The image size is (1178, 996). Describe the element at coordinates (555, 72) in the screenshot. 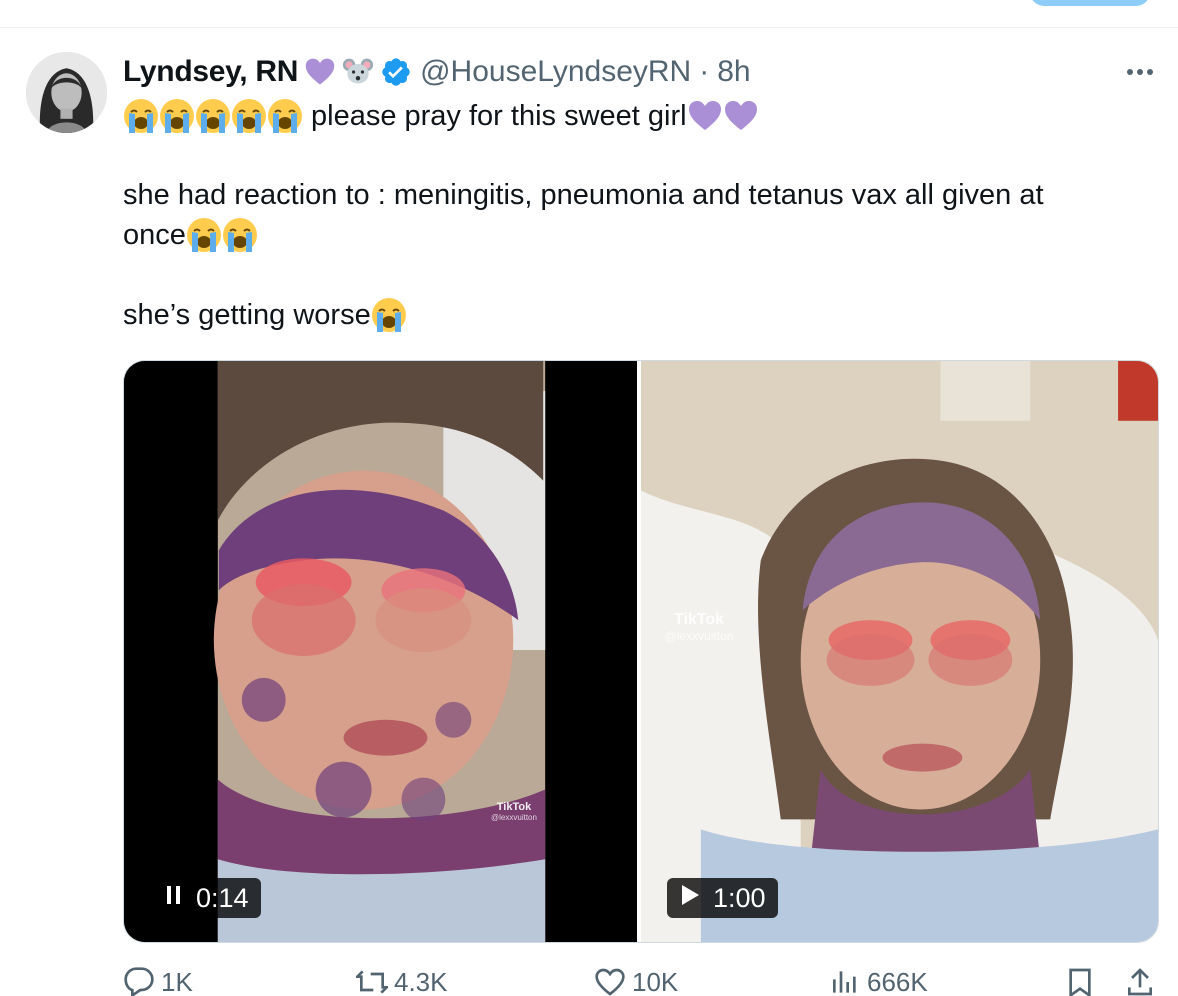

I see `handle: @HouseLyndseyRN` at that location.